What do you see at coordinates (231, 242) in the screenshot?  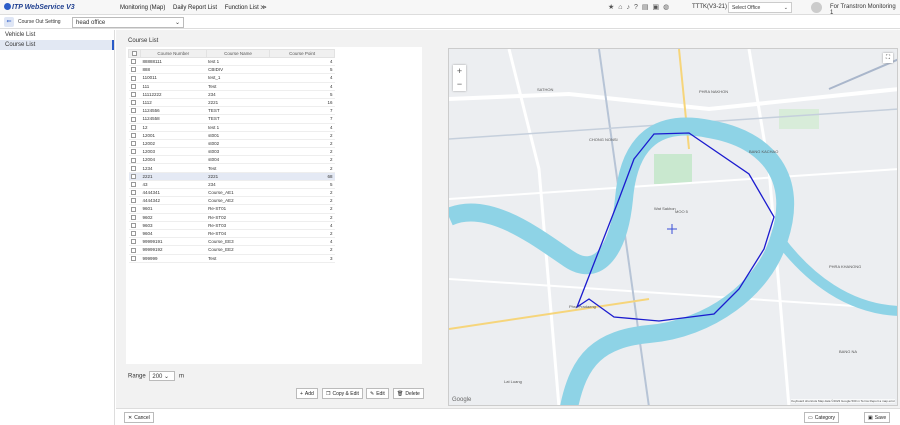 I see `table-row: 99999191 Course_EE3 4` at bounding box center [231, 242].